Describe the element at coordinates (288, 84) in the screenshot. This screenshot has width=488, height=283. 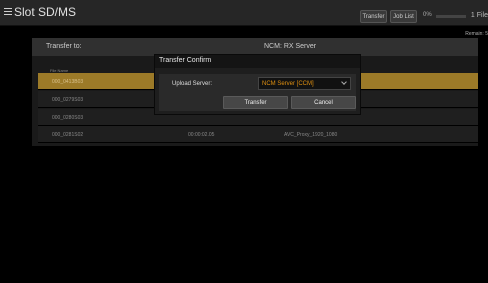
I see `upload-server-value: NCM Server [CCM]` at that location.